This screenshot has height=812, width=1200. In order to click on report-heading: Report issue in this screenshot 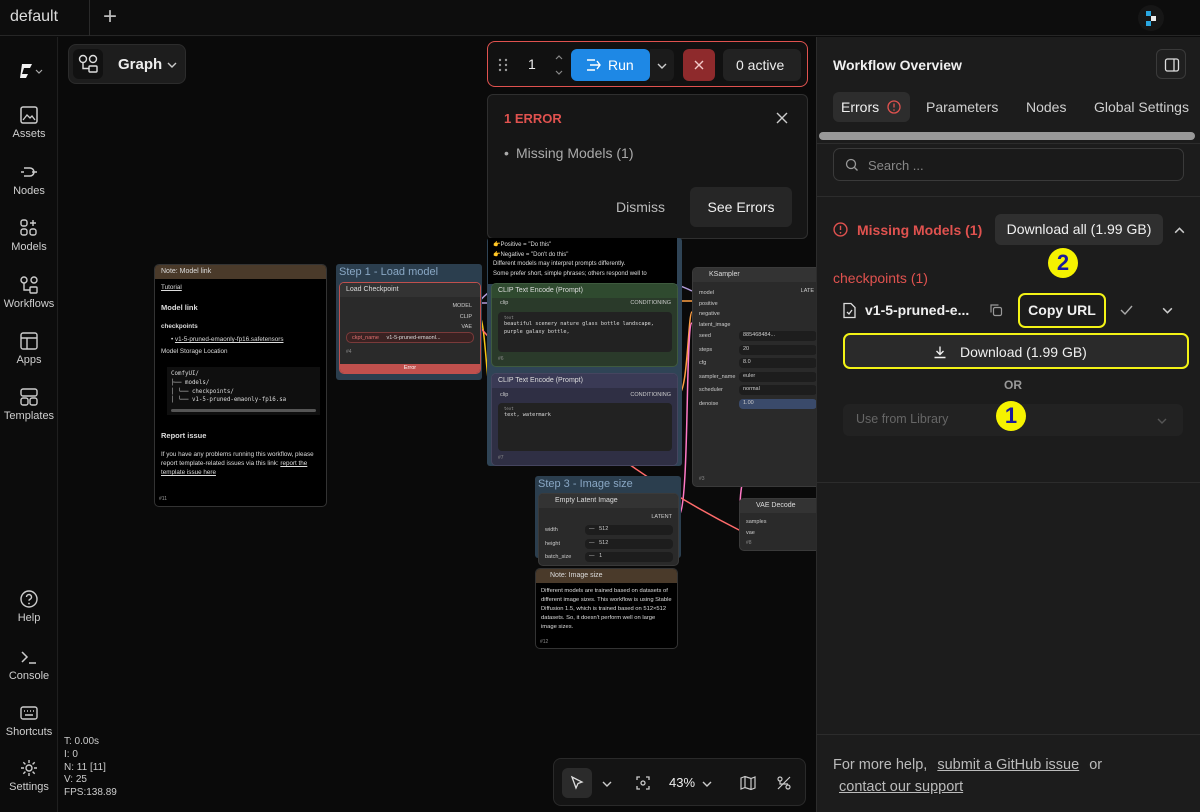, I will do `click(184, 436)`.